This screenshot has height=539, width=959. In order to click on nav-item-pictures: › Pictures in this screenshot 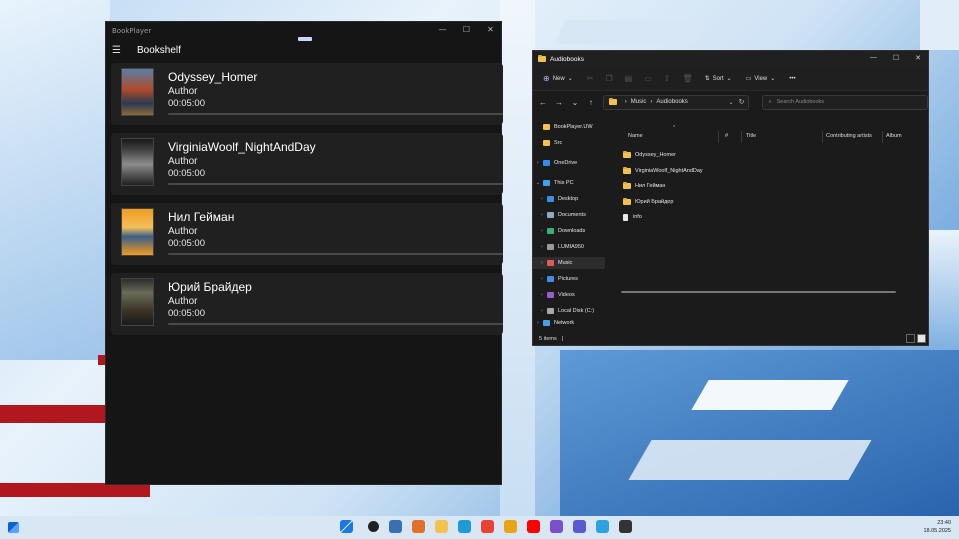, I will do `click(569, 279)`.